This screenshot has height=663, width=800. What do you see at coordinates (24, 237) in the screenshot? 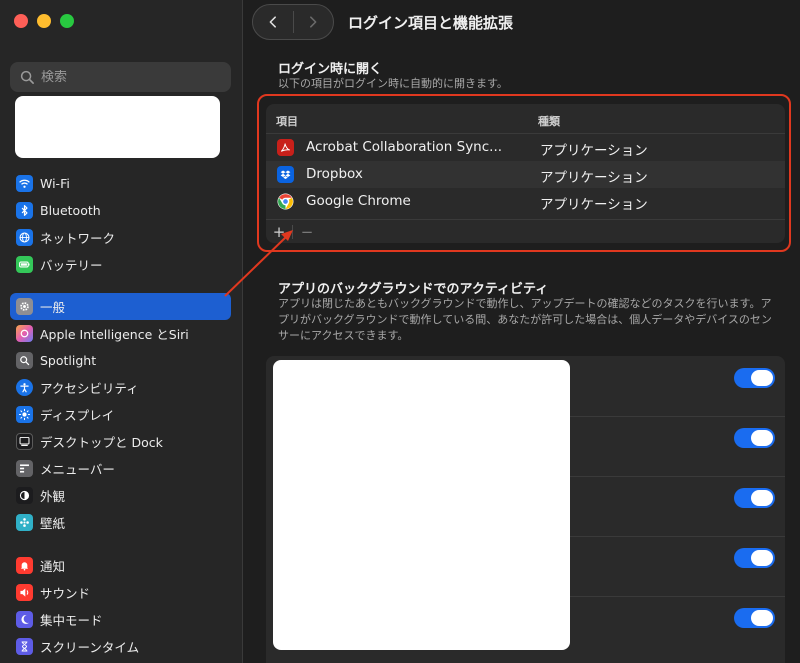
I see `globe-icon` at bounding box center [24, 237].